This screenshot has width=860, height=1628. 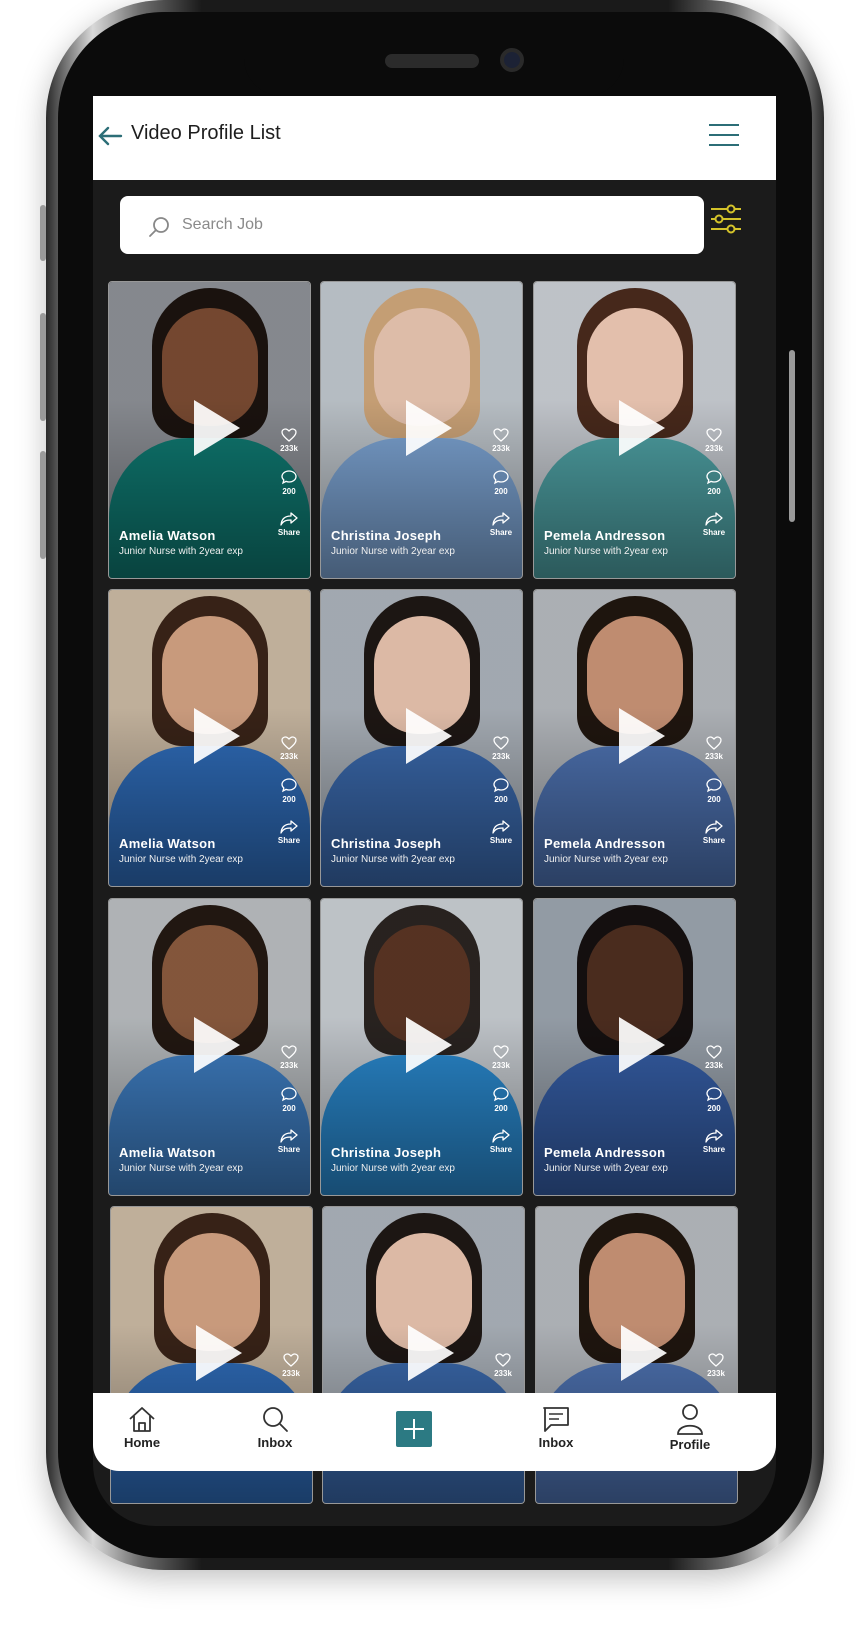 I want to click on nav-label-inbox: Inbox, so click(x=556, y=1442).